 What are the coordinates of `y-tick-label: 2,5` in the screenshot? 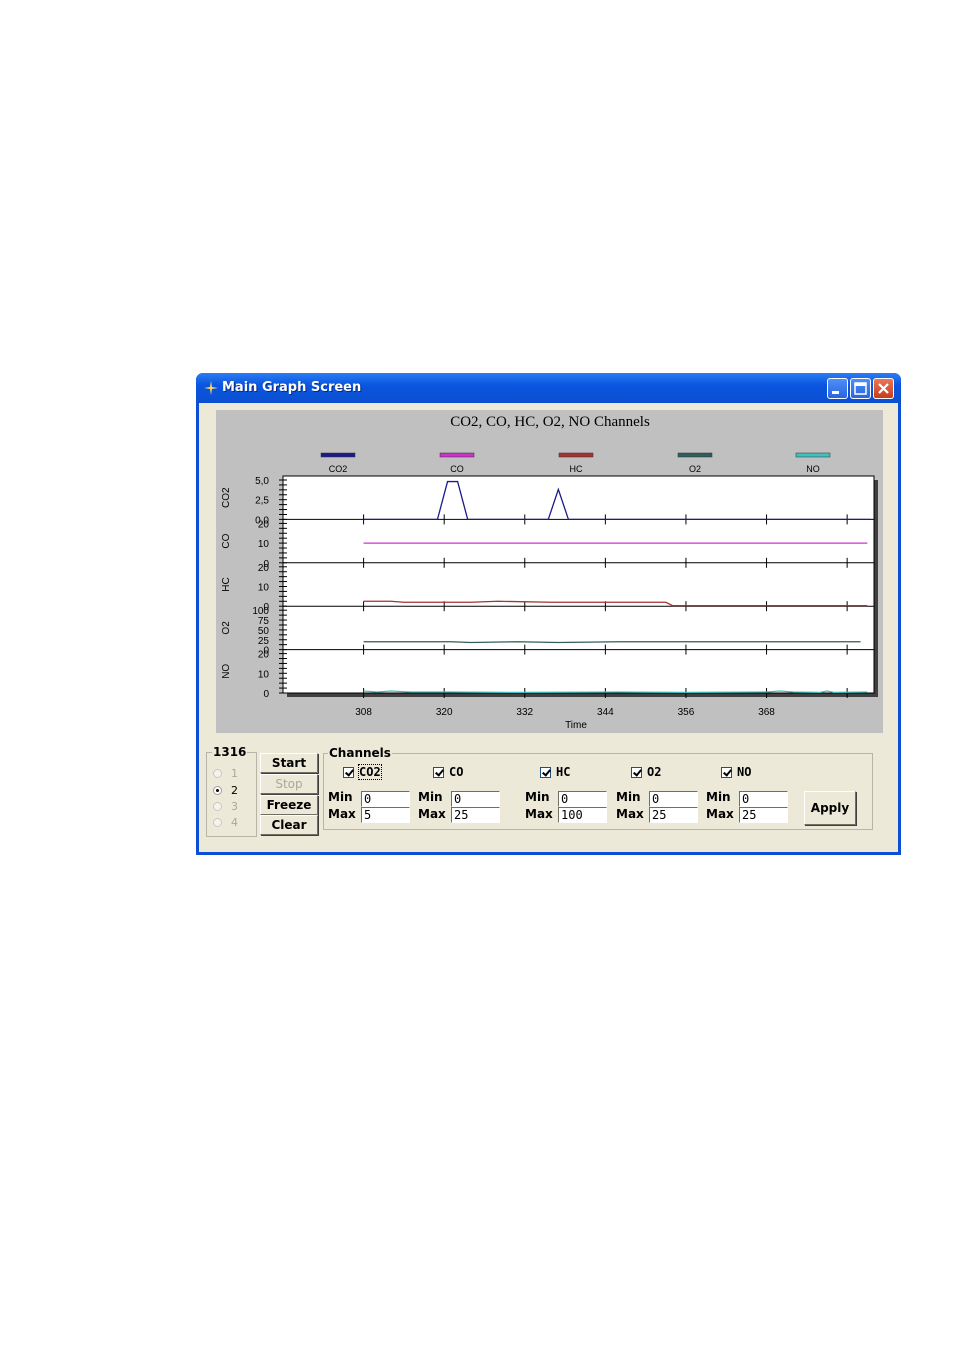 It's located at (262, 501).